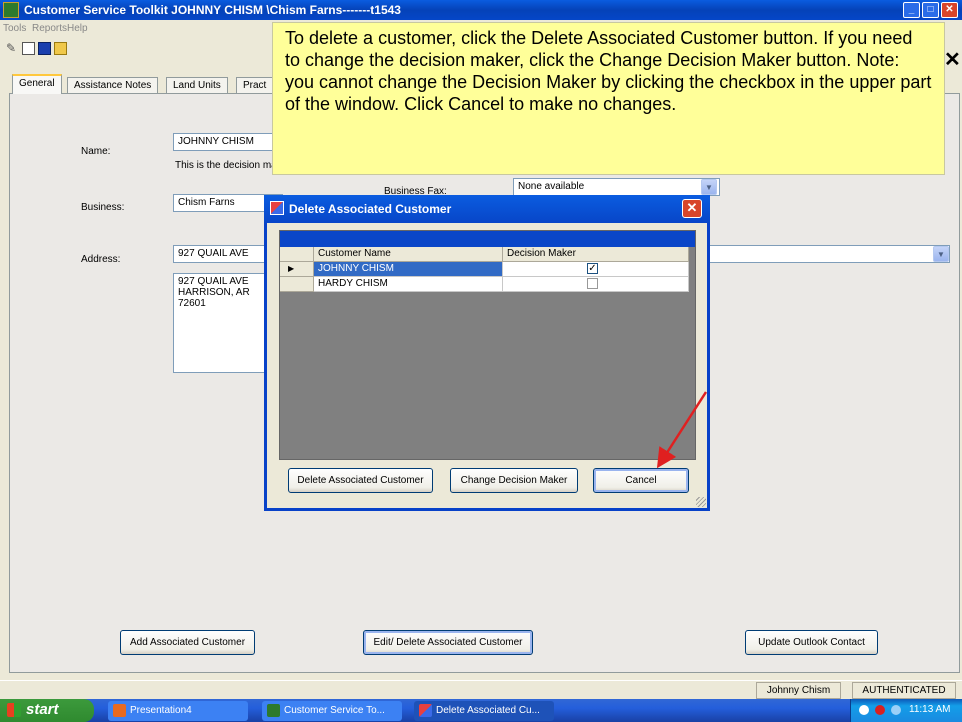 The image size is (962, 722). What do you see at coordinates (44, 48) in the screenshot?
I see `save-icon` at bounding box center [44, 48].